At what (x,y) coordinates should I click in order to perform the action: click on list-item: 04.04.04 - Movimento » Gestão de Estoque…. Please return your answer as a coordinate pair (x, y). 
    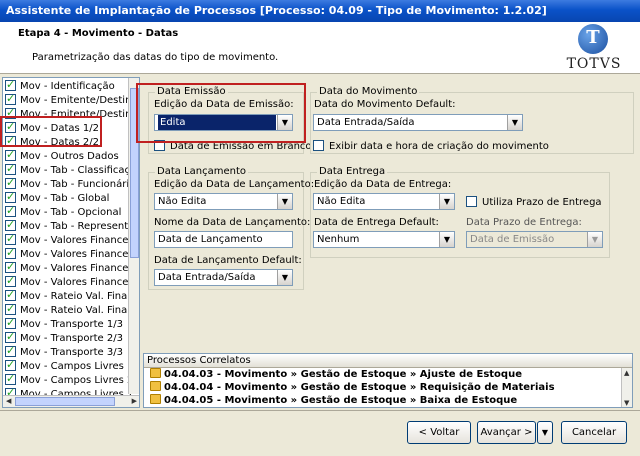
    Looking at the image, I should click on (388, 387).